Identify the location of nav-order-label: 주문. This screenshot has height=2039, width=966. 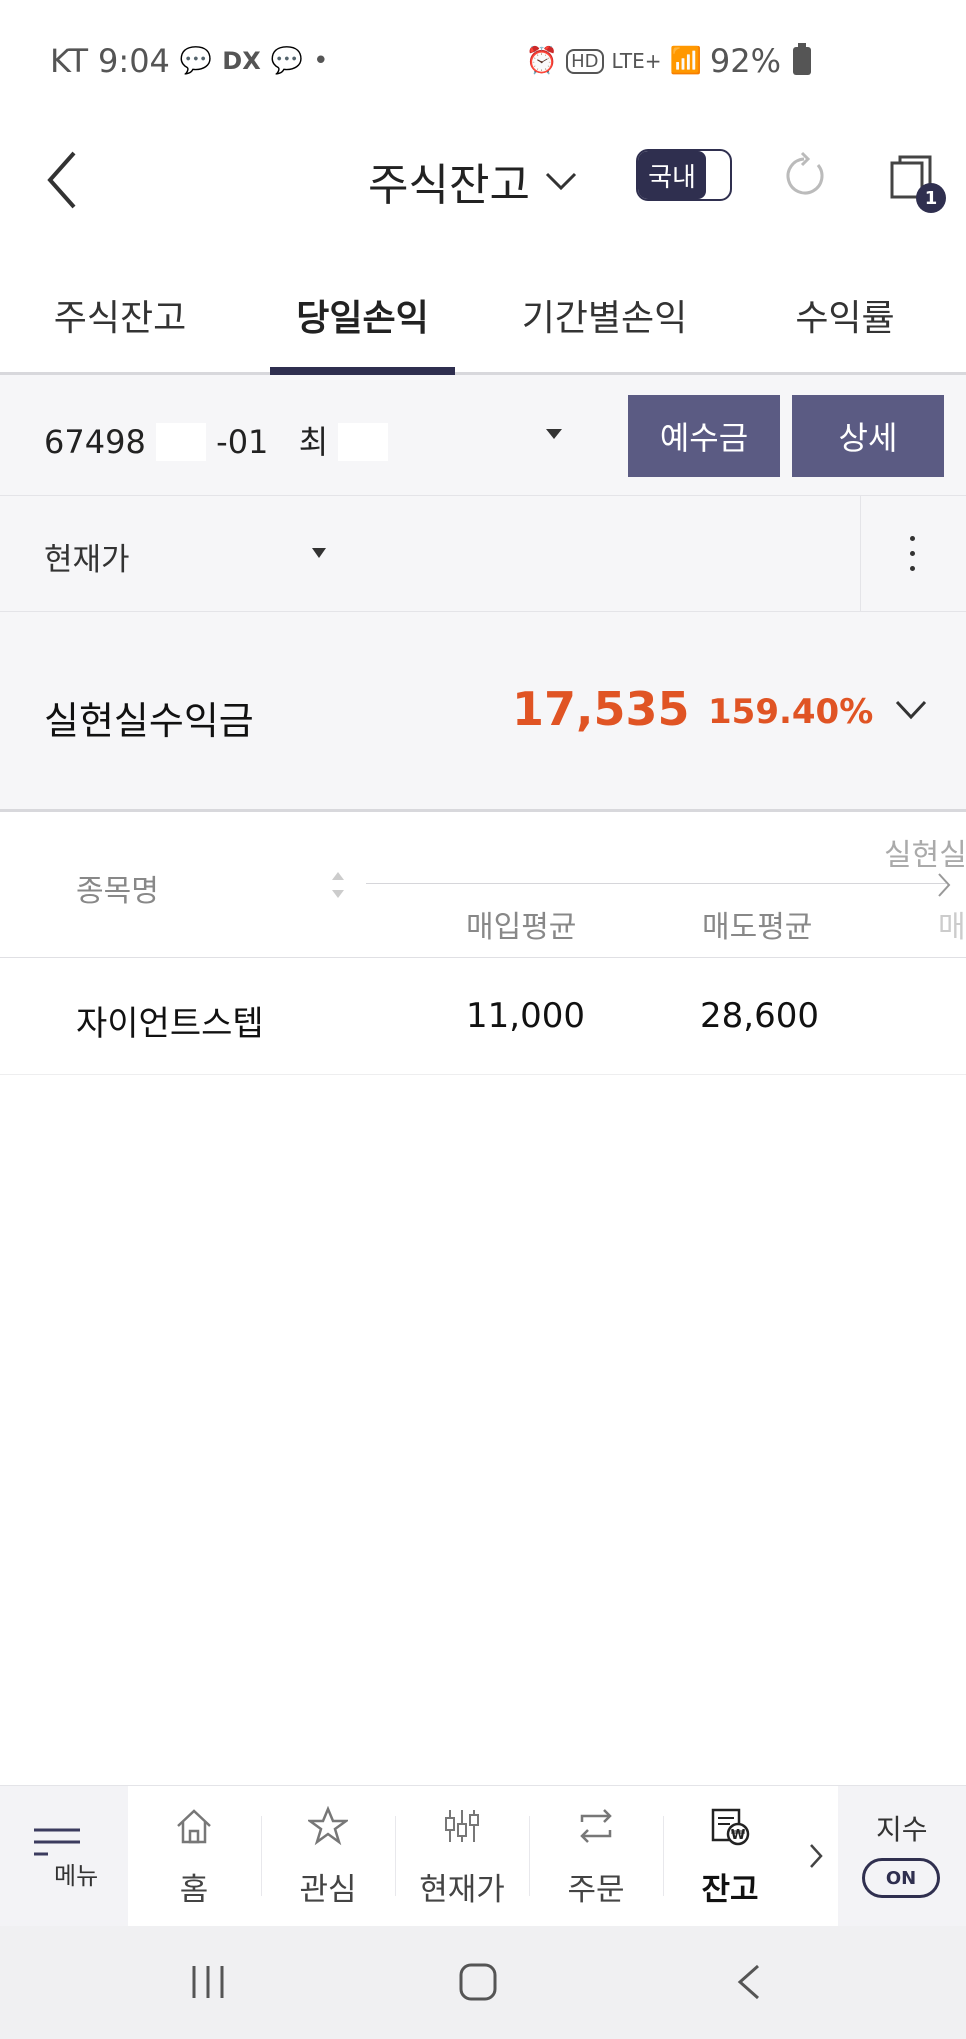
(596, 1890).